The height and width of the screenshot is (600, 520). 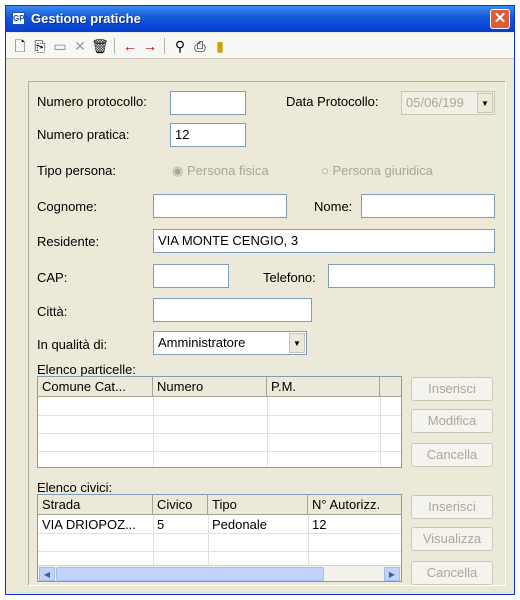 I want to click on nome-label: Nome:, so click(x=333, y=206).